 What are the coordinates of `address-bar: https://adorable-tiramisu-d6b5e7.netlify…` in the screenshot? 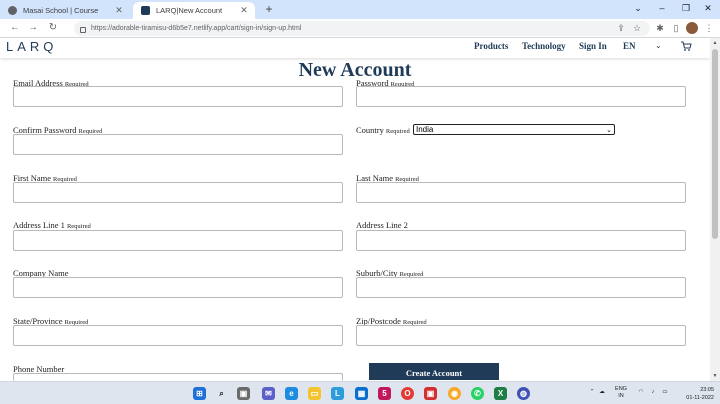 It's located at (362, 28).